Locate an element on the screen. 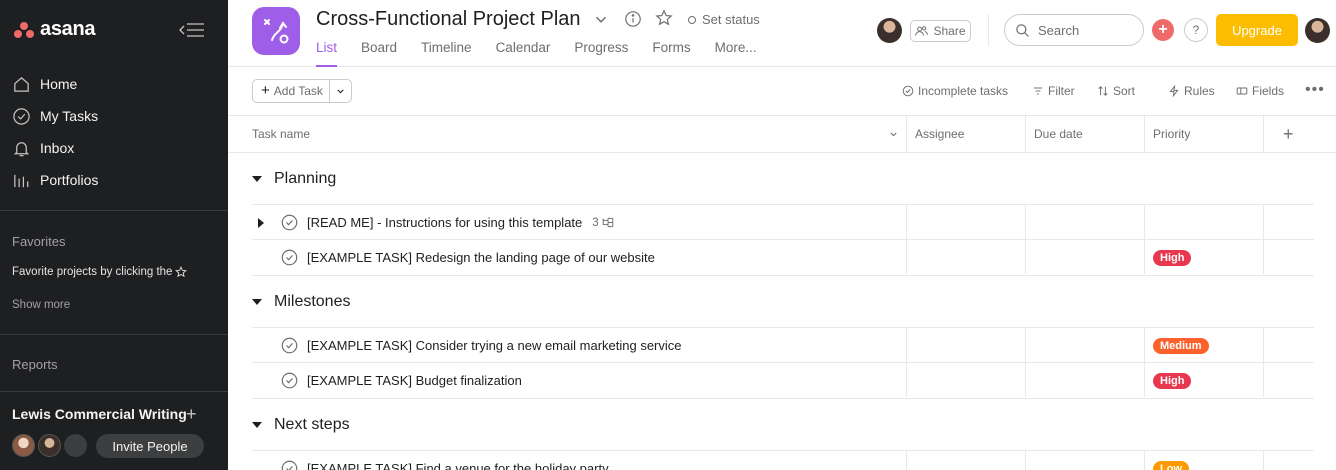 The width and height of the screenshot is (1336, 470). filter-label: Filter is located at coordinates (1061, 91).